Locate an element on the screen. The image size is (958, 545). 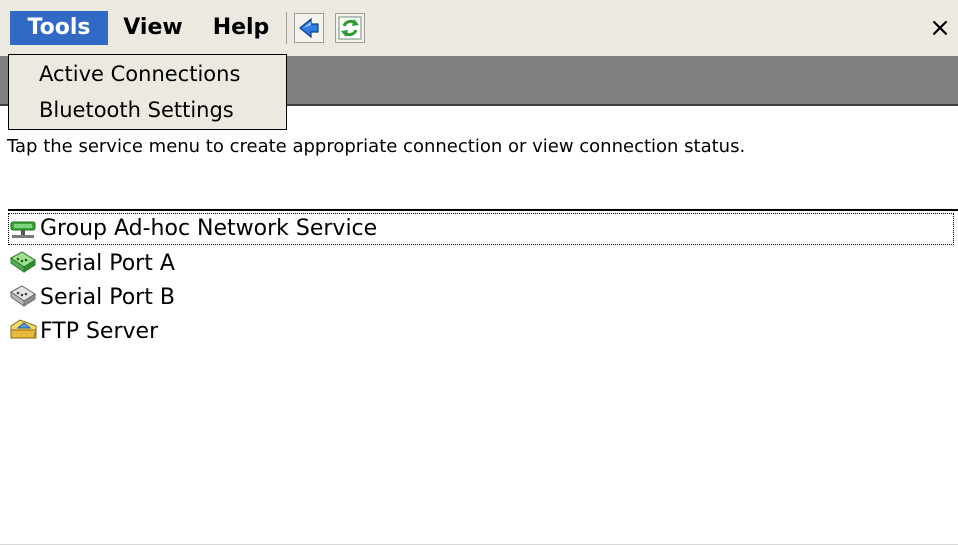
list-top-border is located at coordinates (483, 210).